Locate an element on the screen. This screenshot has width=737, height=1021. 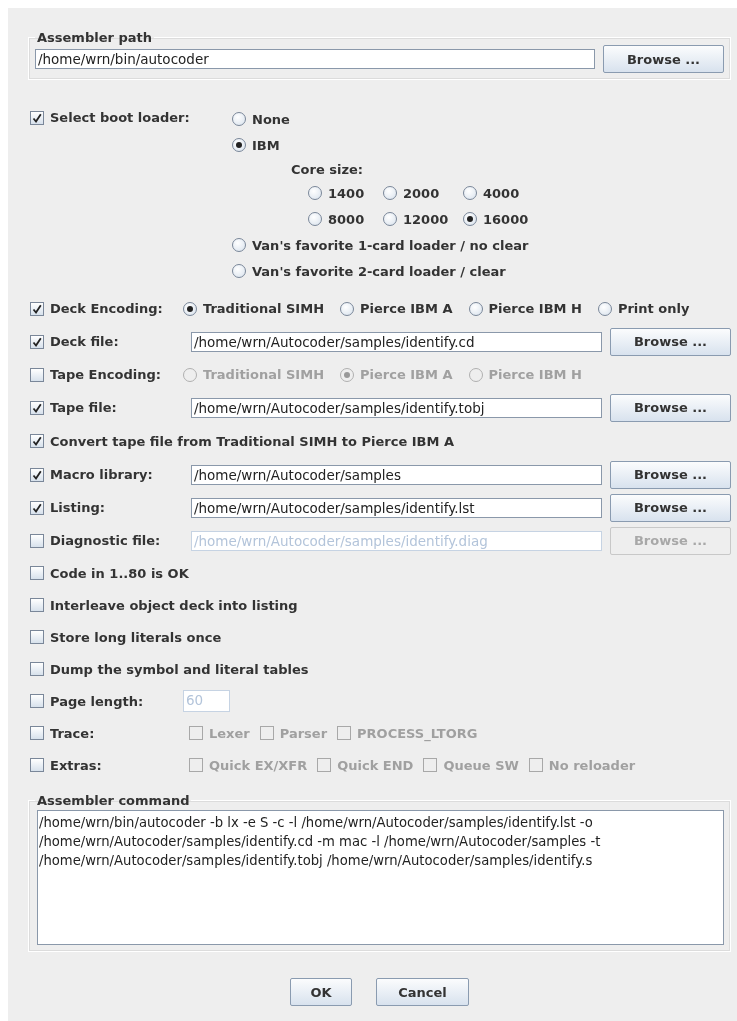
command-text-area: /home/wrn/bin/autocoder -b lx -e S -c -l /home/wrn/Autocoder/samples/identify.lst -o /home/wrn/Autocoder/samples/identify.cd -m mac -l /home/wrn/Autocoder/samples -t /home/wrn/Autocoder/samples/identify.tobj /home/wrn/Autocoder/samples/identify.s is located at coordinates (380, 877).